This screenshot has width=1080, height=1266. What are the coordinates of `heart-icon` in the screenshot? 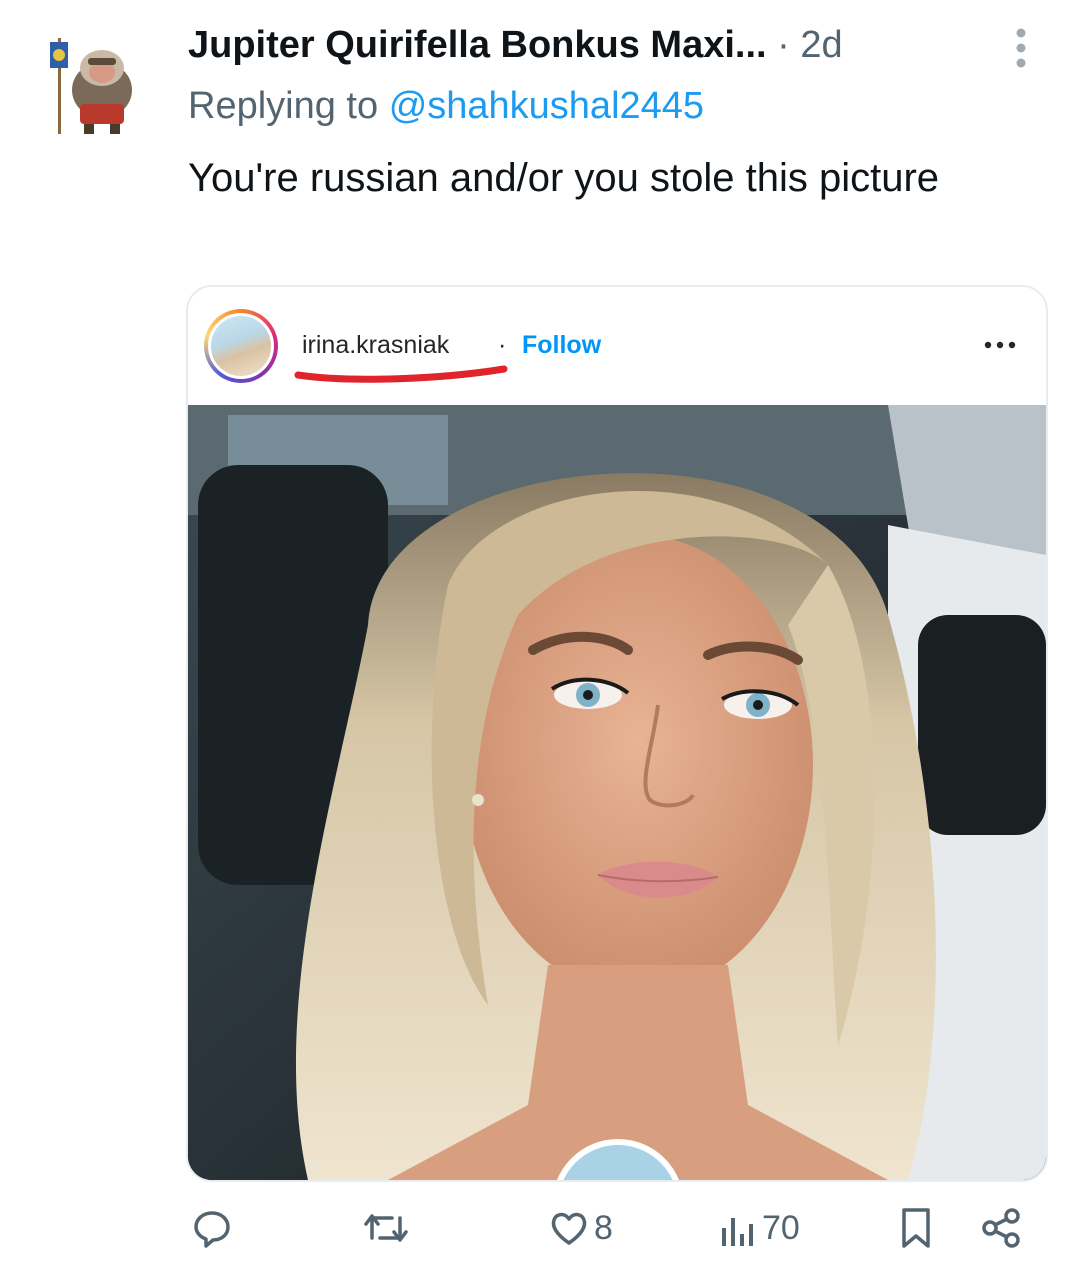 It's located at (569, 1228).